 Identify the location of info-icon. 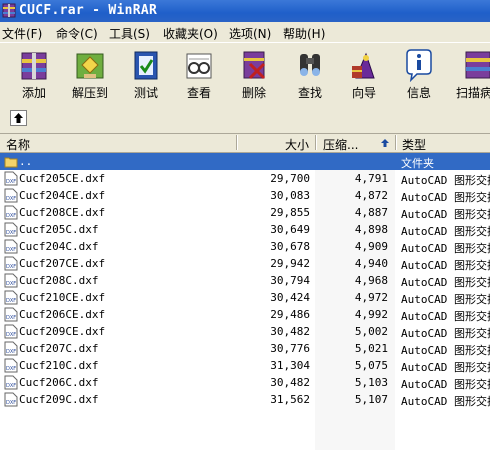
(419, 65).